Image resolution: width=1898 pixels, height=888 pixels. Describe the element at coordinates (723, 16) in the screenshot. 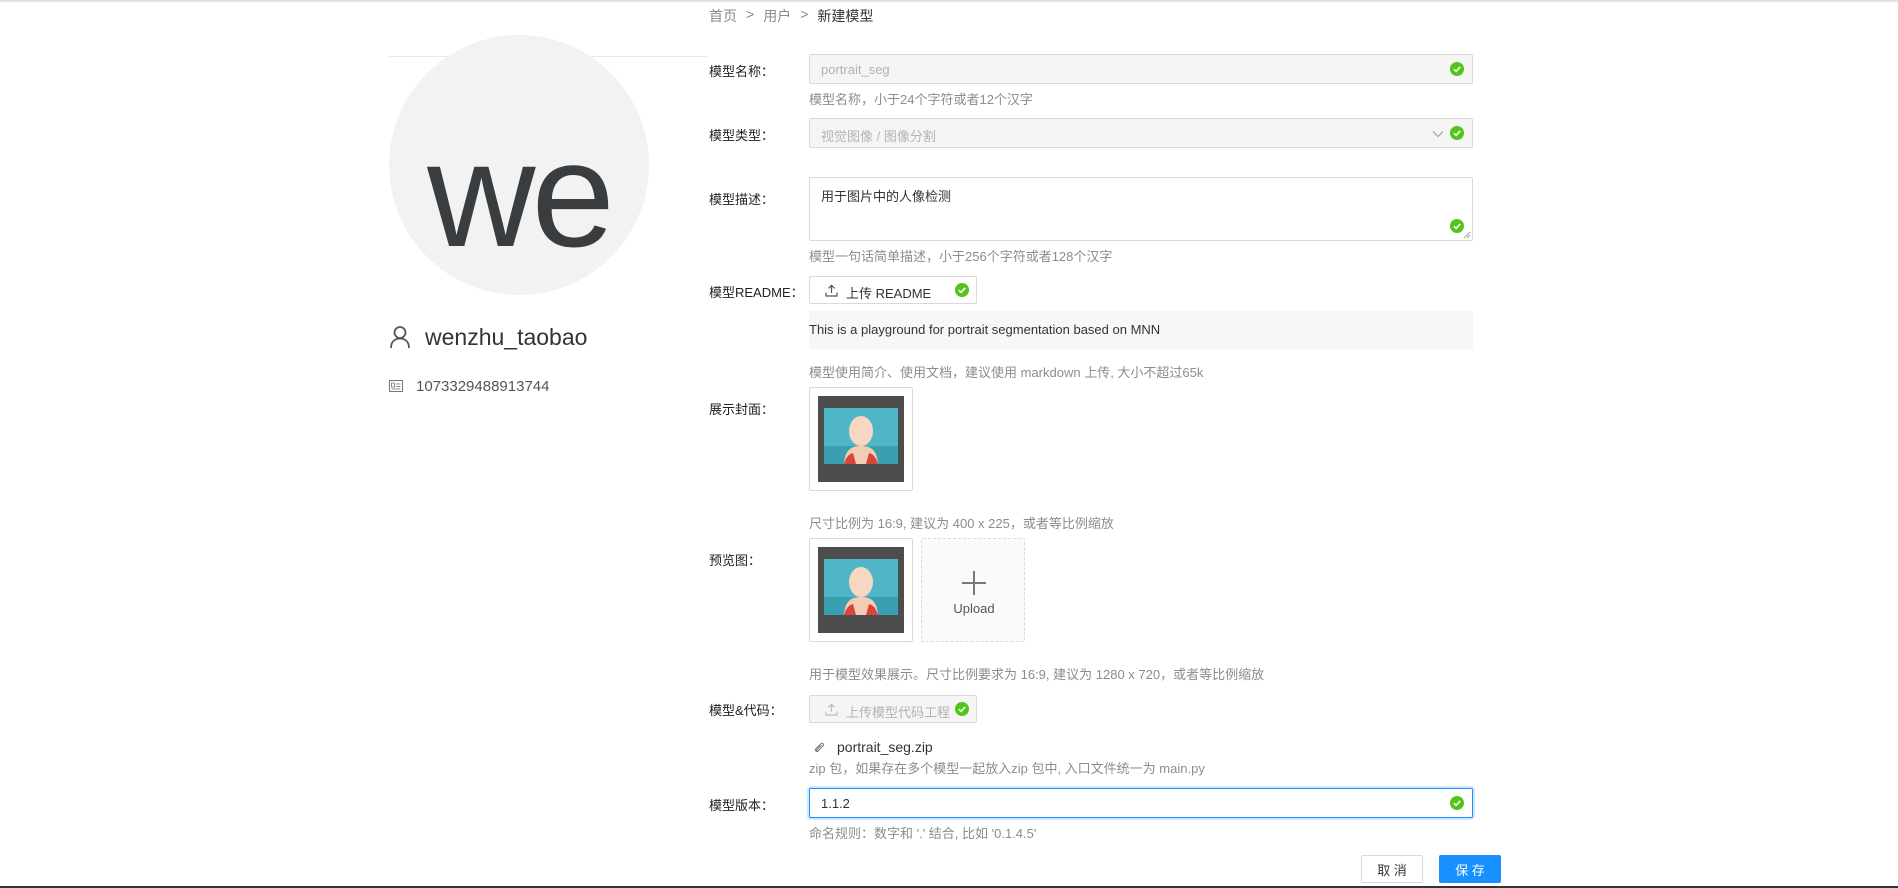

I see `breadcrumb-home: 首页` at that location.